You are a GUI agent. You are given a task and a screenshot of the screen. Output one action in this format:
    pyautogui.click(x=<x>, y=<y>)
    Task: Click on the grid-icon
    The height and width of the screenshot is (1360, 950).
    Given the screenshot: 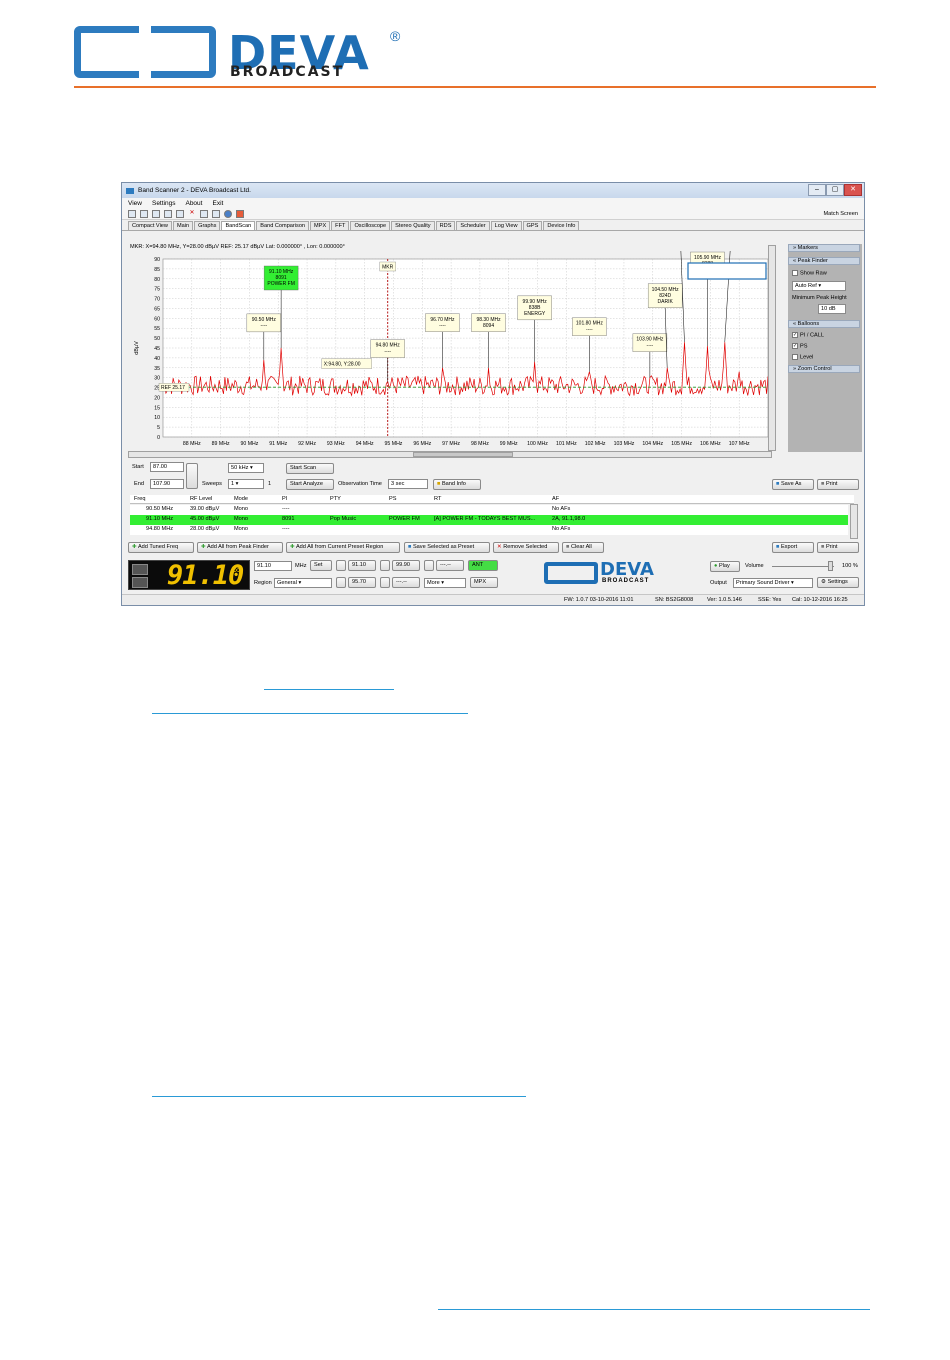 What is the action you would take?
    pyautogui.click(x=168, y=213)
    